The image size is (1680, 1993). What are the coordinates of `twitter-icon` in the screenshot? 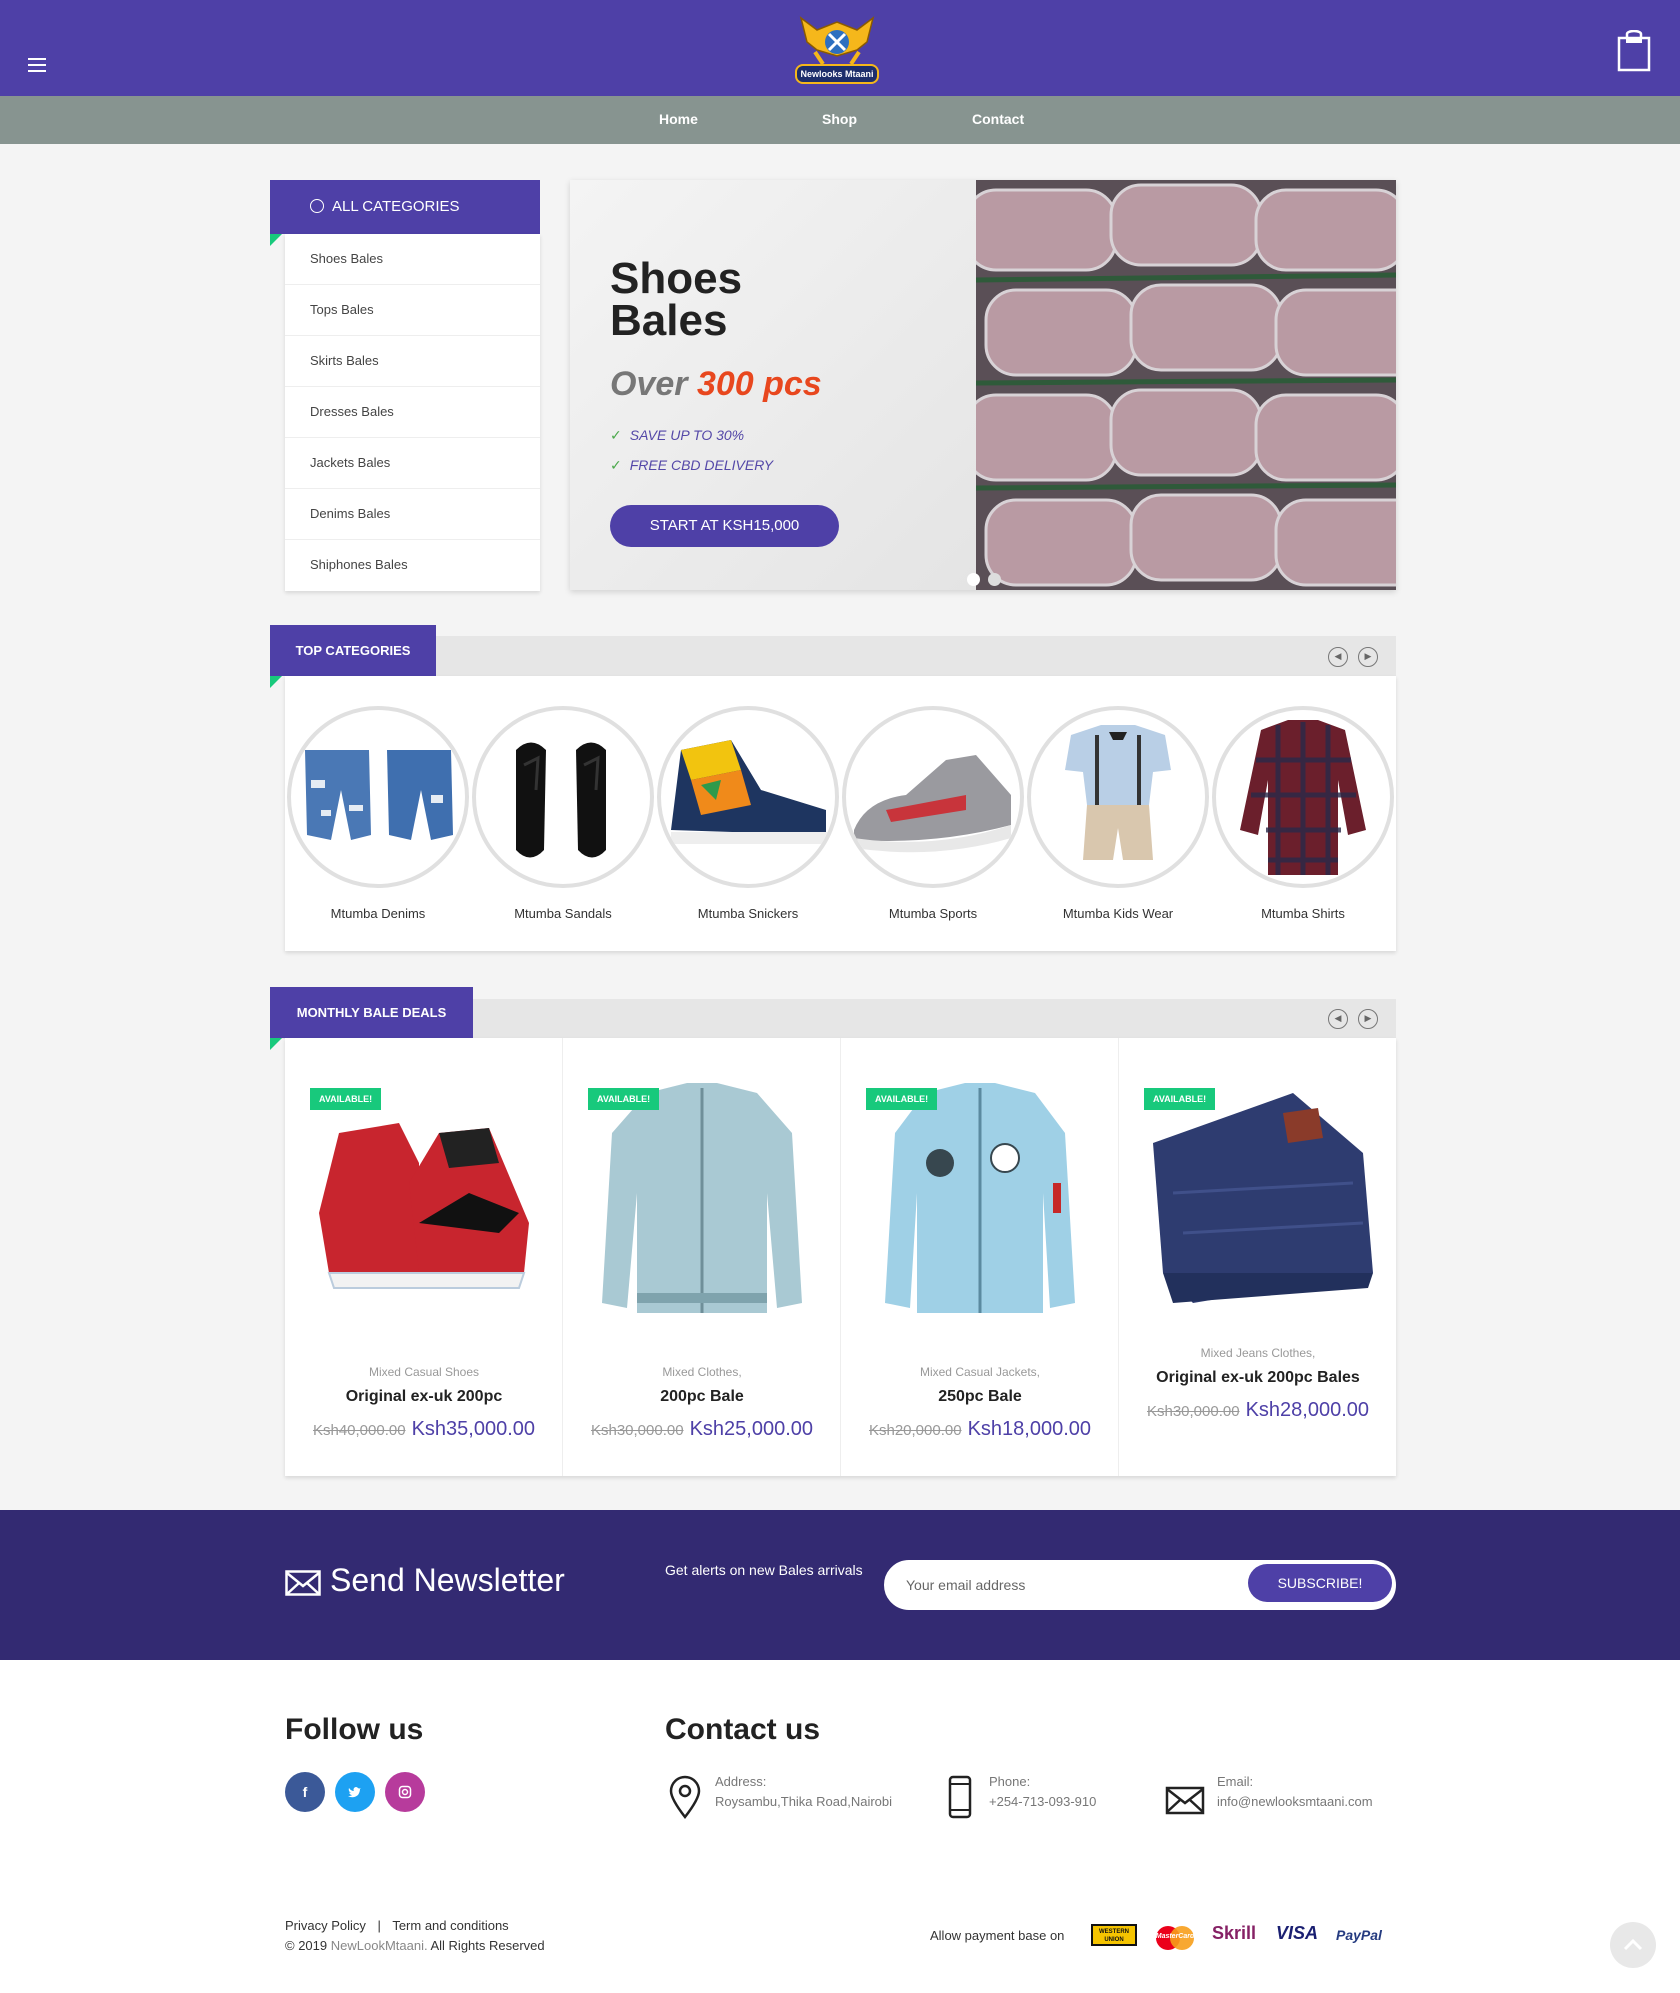 It's located at (355, 1792).